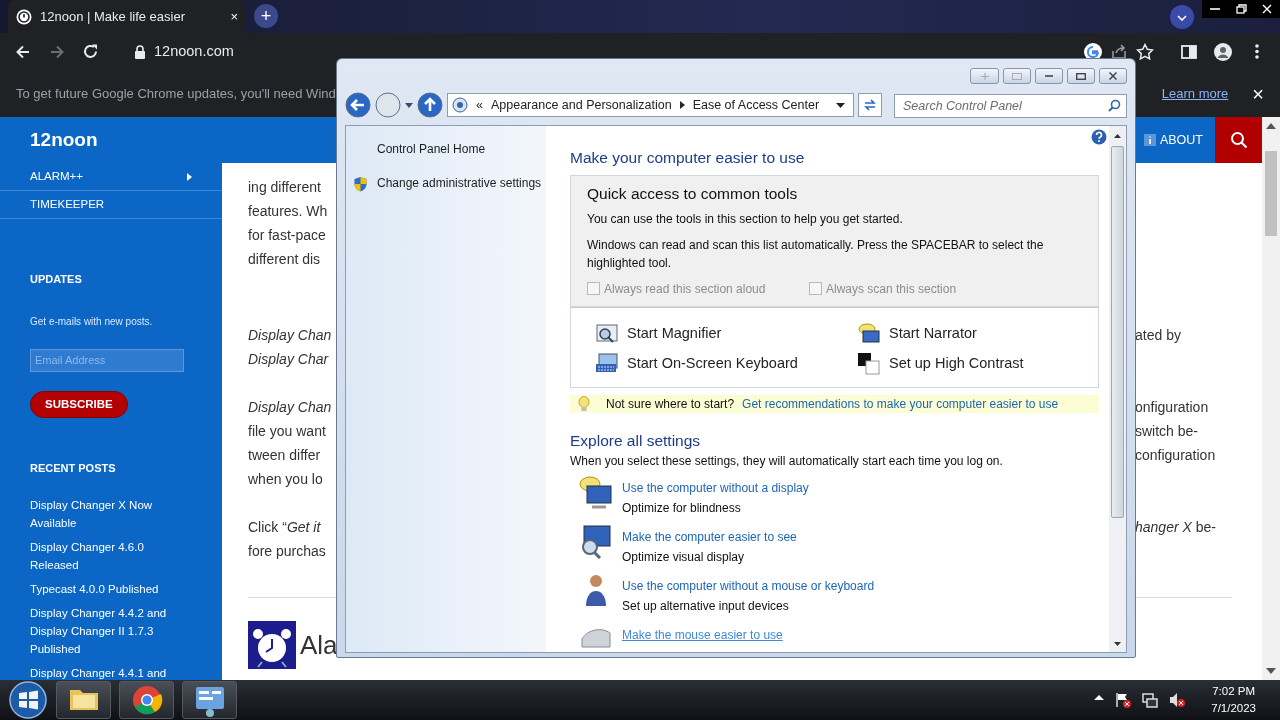  What do you see at coordinates (726, 363) in the screenshot?
I see `tool-link: Start On-Screen Keyboard` at bounding box center [726, 363].